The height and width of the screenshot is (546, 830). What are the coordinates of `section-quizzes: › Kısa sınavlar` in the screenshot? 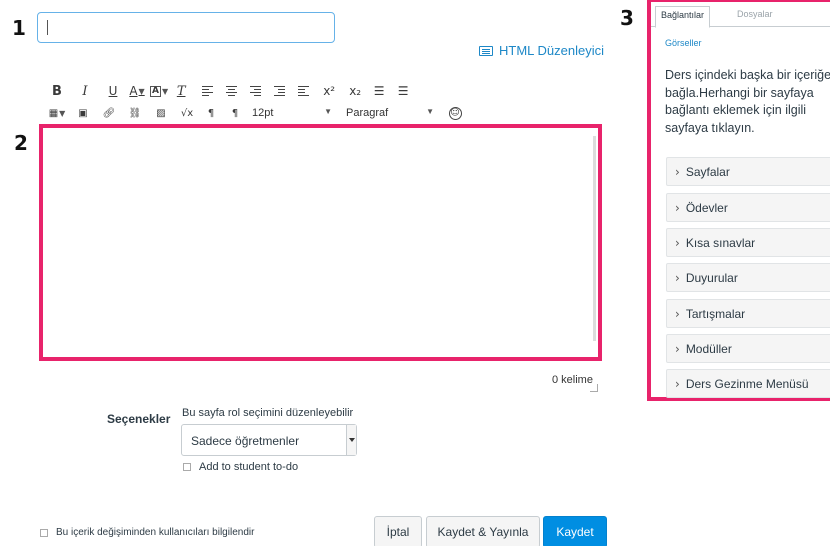 It's located at (748, 242).